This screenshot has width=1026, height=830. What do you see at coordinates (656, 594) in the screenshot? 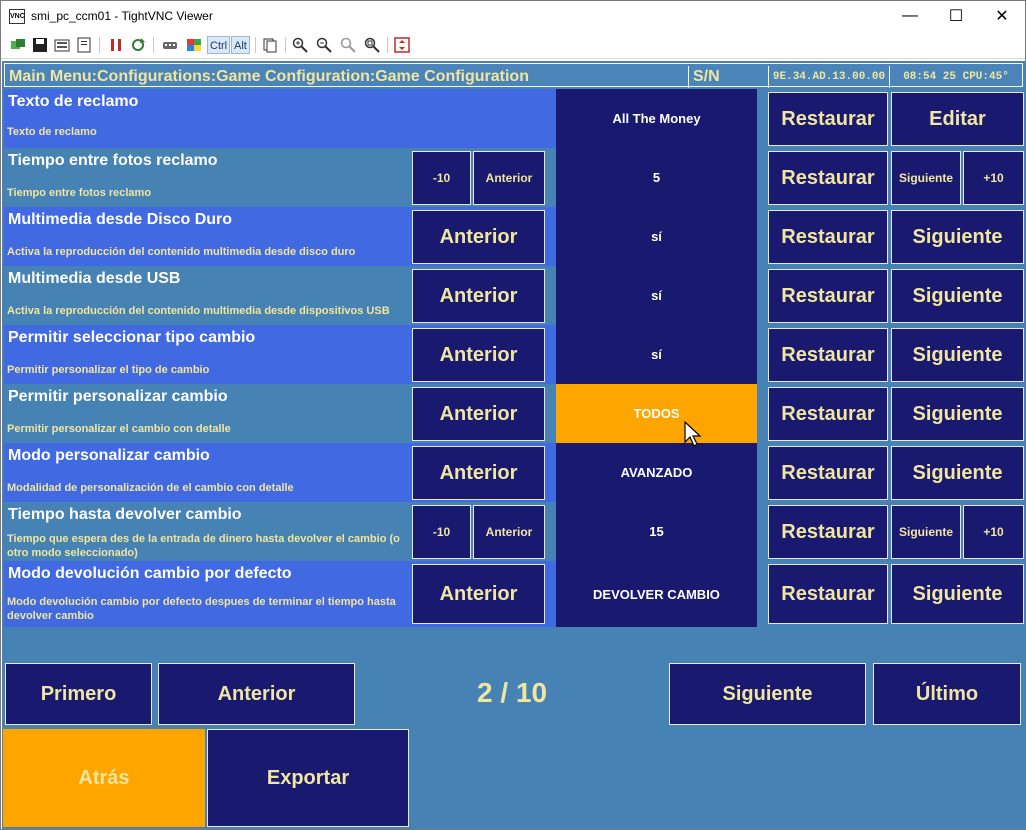
I see `setting-value: DEVOLVER CAMBIO` at bounding box center [656, 594].